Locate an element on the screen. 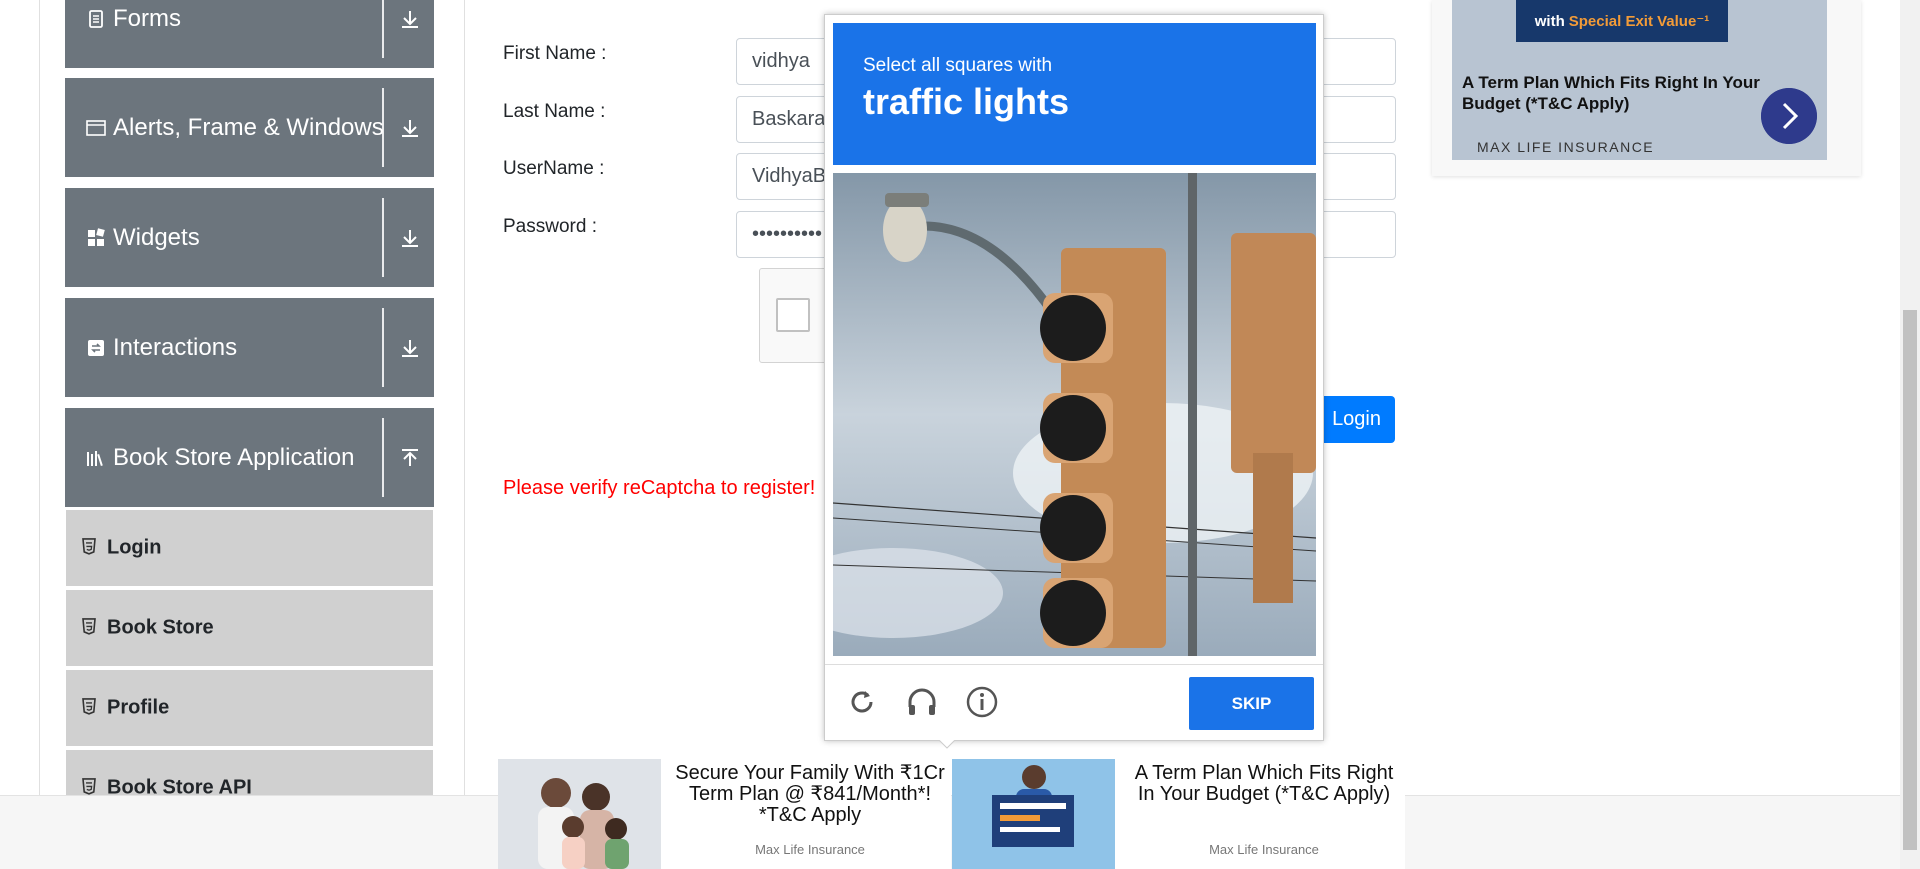  captcha-footer: SKIP is located at coordinates (1074, 702).